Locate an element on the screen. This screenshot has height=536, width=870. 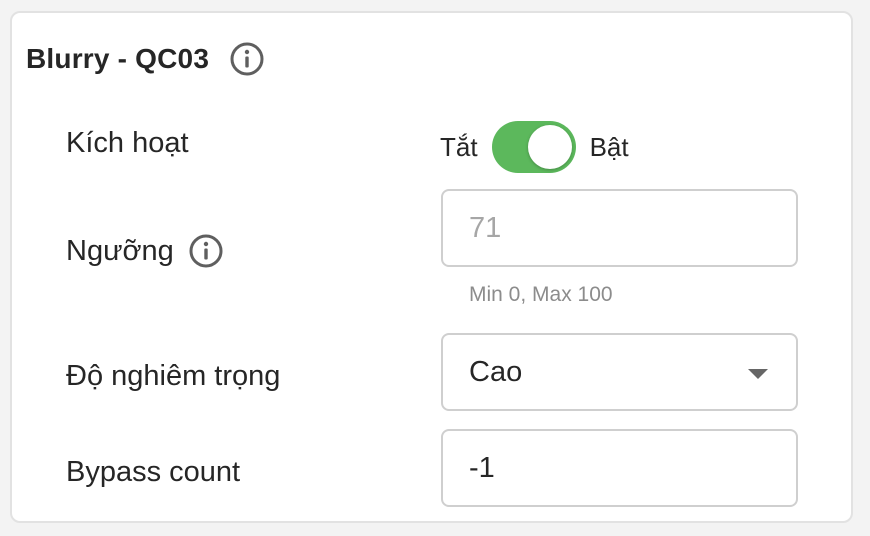
toggle-on-label: Bật is located at coordinates (609, 146).